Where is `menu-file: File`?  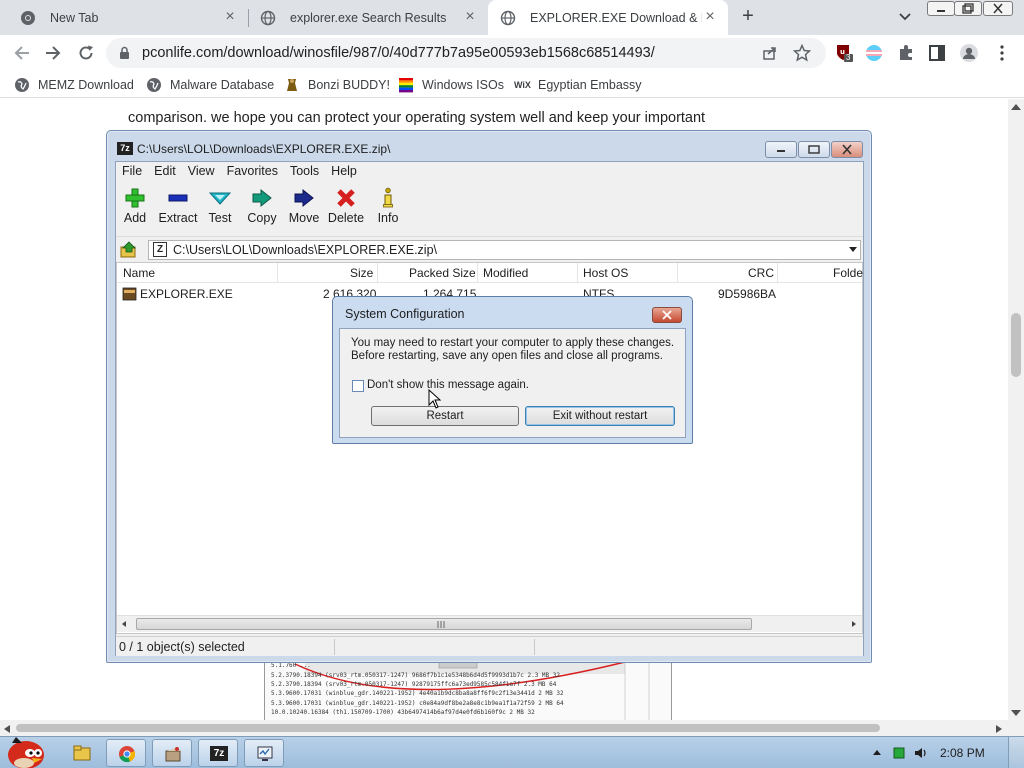 menu-file: File is located at coordinates (132, 172).